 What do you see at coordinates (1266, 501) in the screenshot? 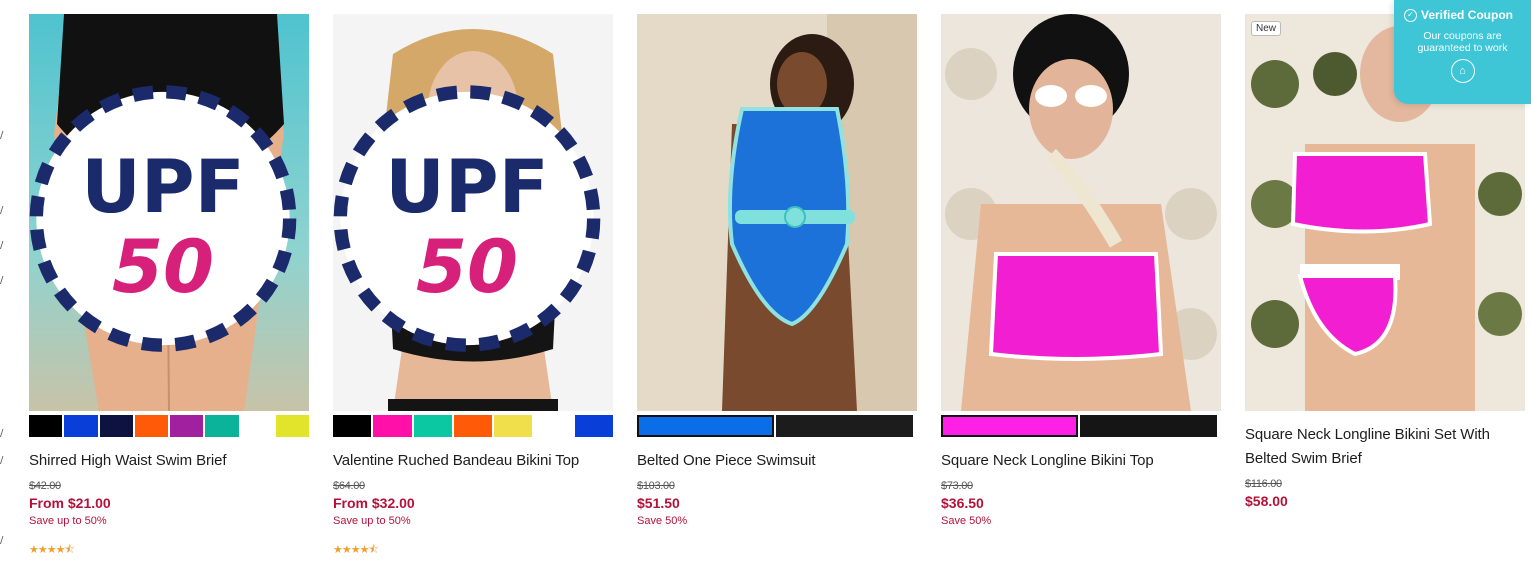
I see `sale-price: $58.00` at bounding box center [1266, 501].